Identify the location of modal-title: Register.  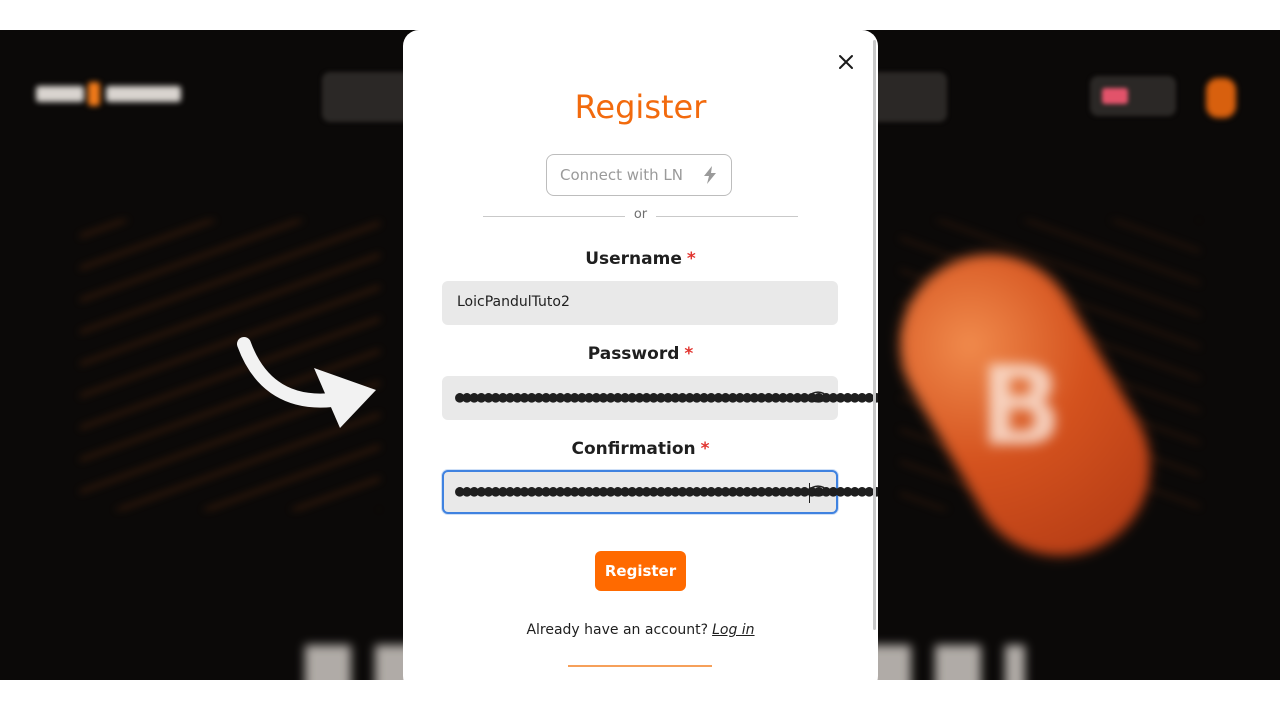
(640, 107).